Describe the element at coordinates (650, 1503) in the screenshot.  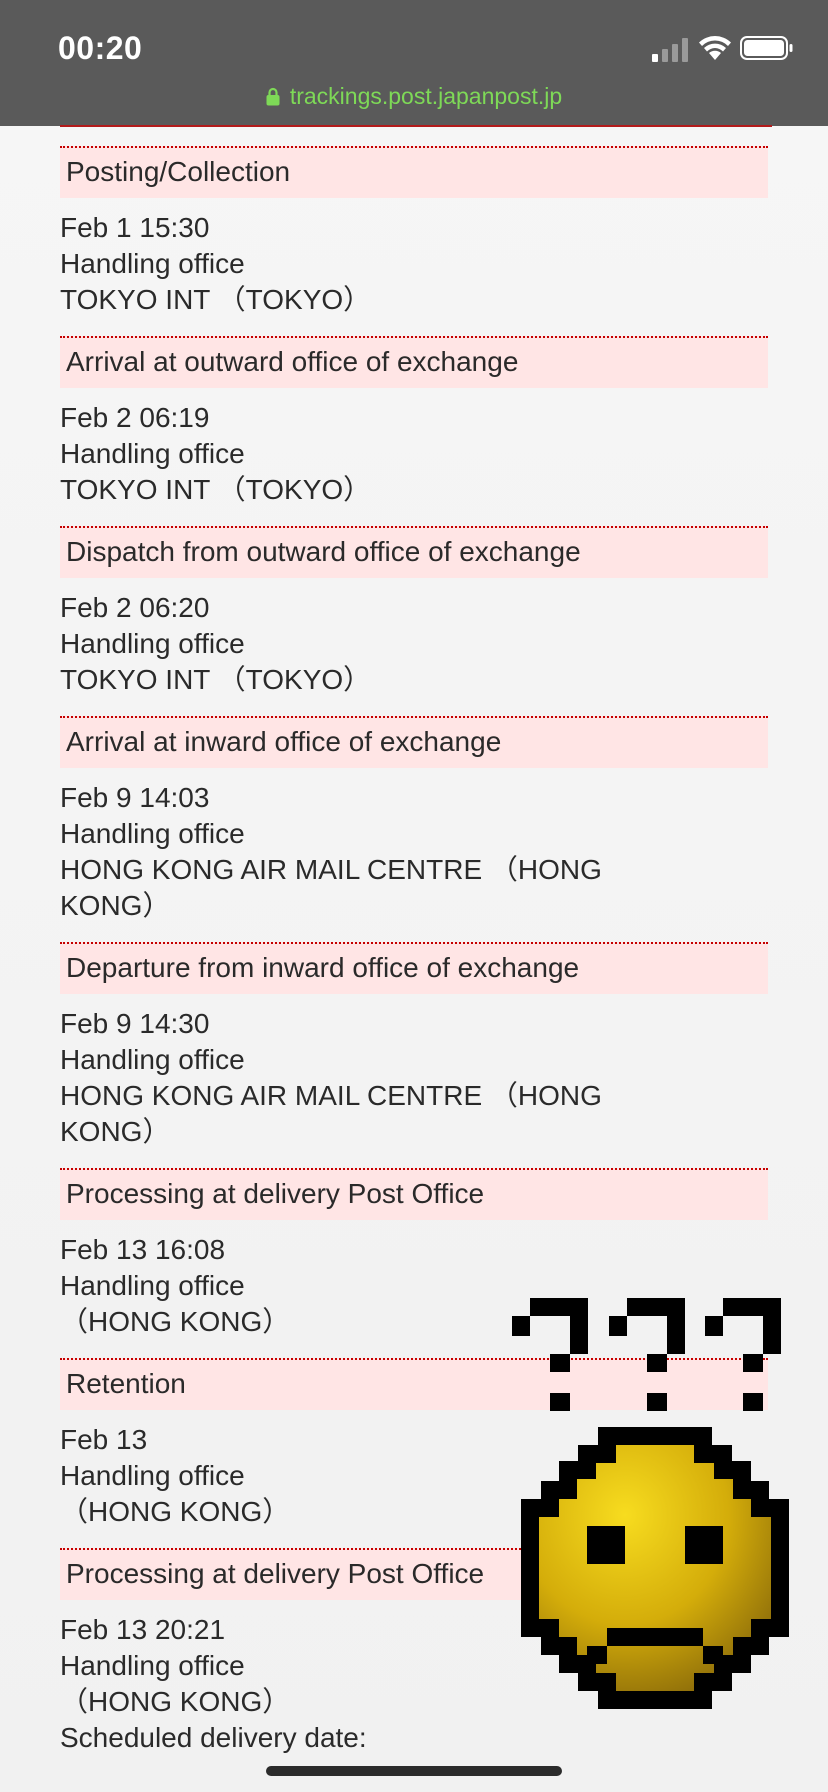
I see `confused-smiley-icon` at that location.